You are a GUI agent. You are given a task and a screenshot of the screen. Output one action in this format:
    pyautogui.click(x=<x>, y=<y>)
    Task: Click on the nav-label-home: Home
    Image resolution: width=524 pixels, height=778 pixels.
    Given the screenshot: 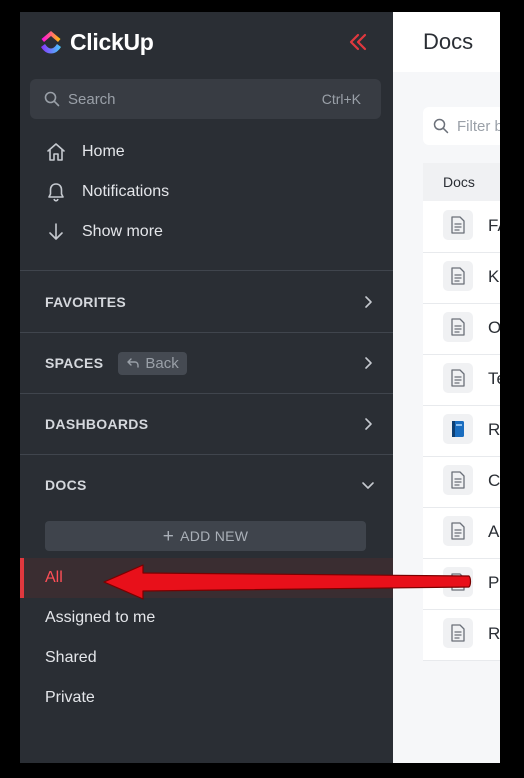 What is the action you would take?
    pyautogui.click(x=103, y=151)
    